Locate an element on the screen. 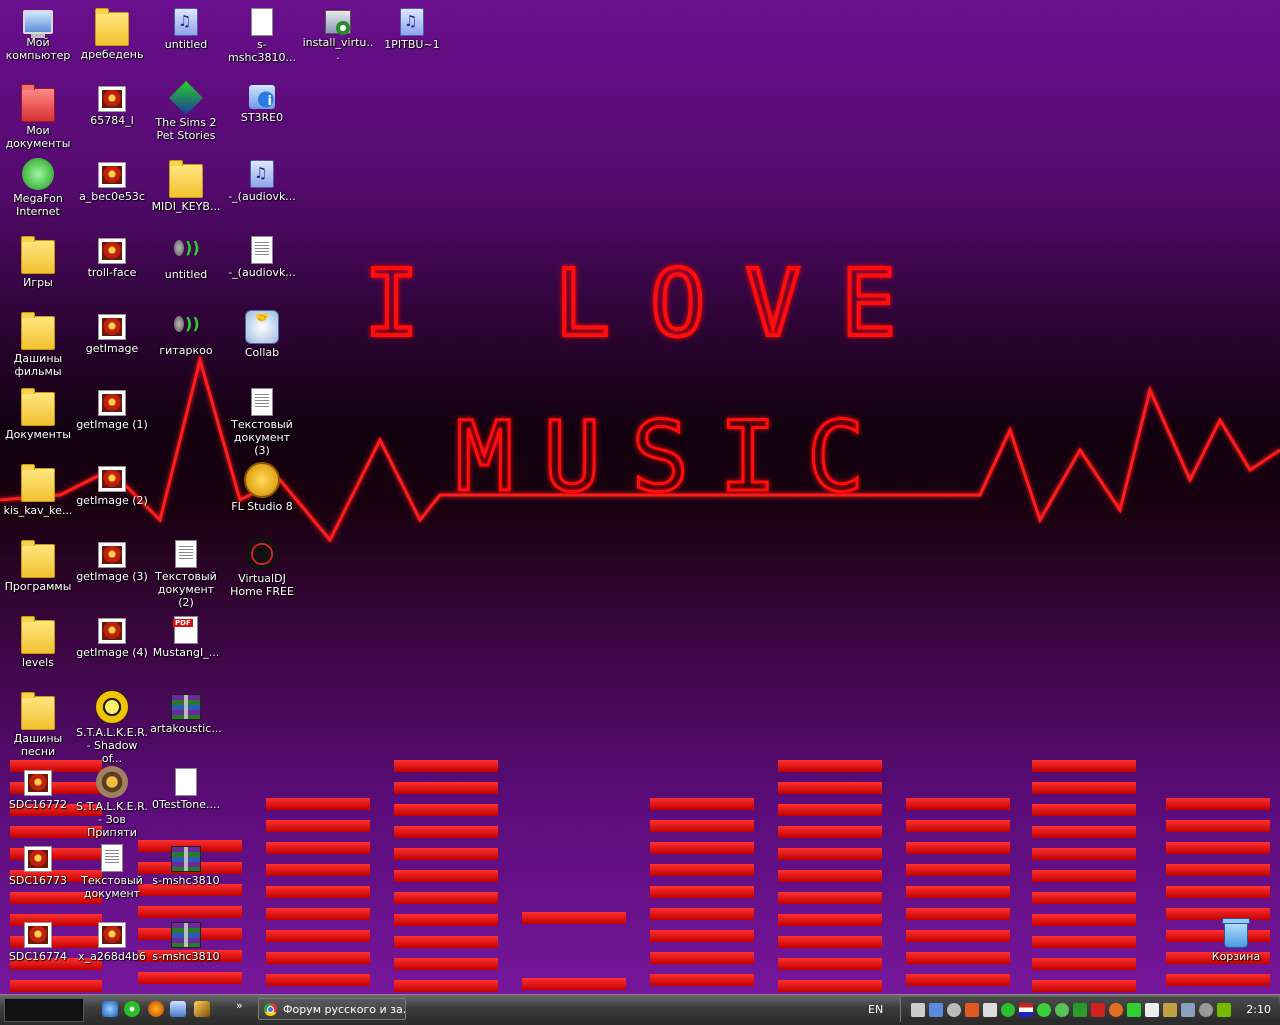 Image resolution: width=1280 pixels, height=1025 pixels. desktop-icon: getImage (1) is located at coordinates (112, 421).